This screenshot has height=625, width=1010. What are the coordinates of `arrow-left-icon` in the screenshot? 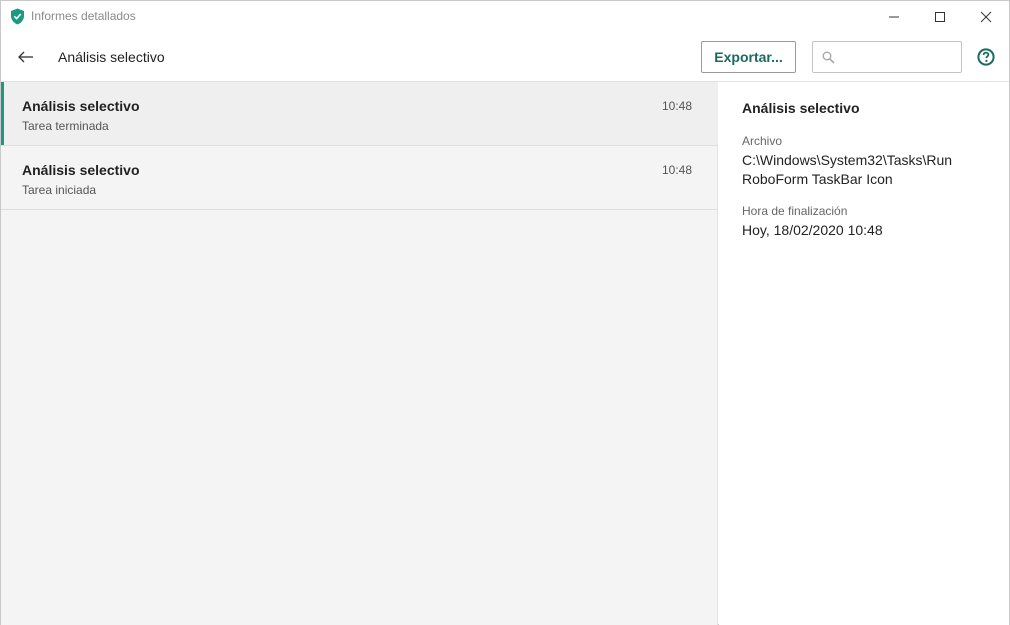 It's located at (25, 57).